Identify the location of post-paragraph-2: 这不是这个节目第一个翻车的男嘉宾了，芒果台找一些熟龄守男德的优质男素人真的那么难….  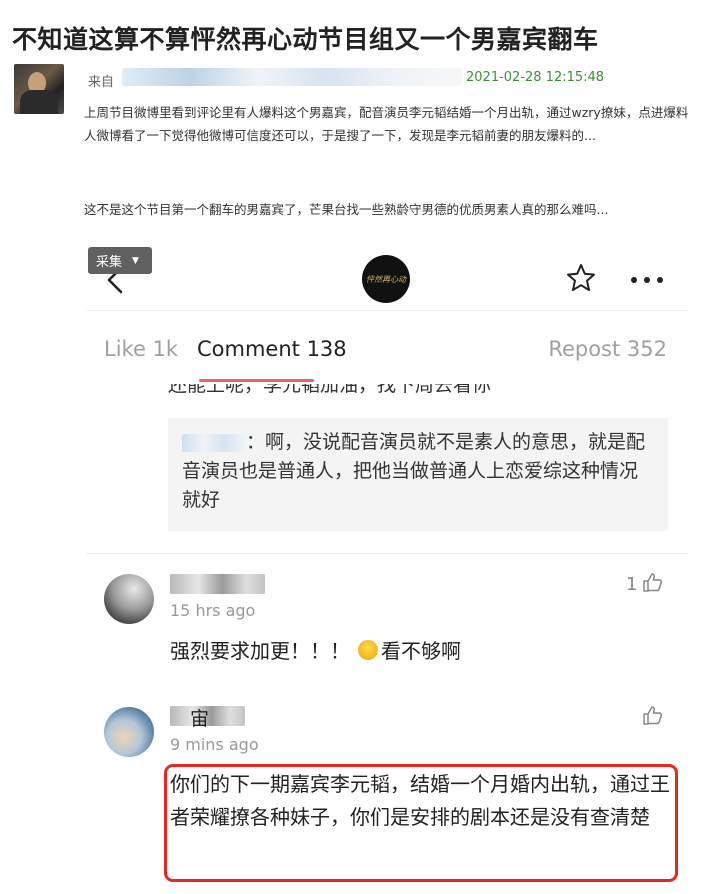
(346, 209).